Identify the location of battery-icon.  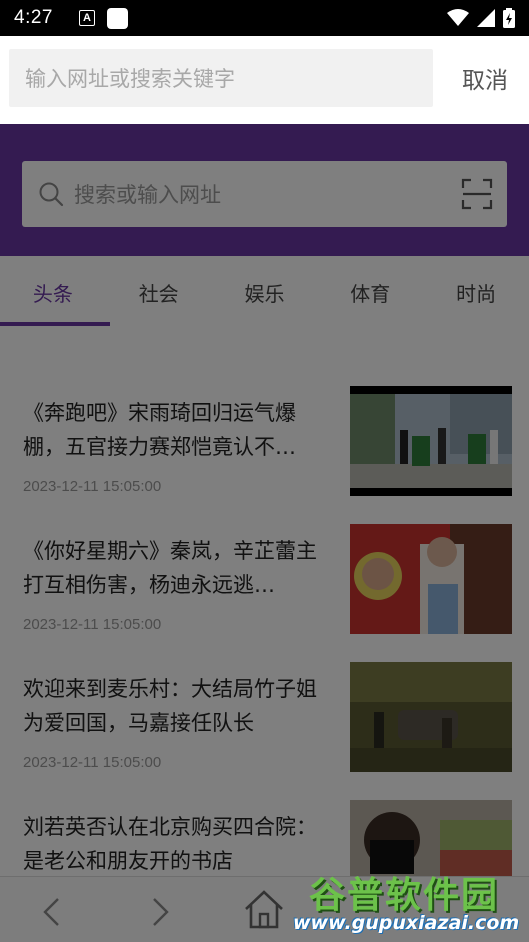
(509, 18).